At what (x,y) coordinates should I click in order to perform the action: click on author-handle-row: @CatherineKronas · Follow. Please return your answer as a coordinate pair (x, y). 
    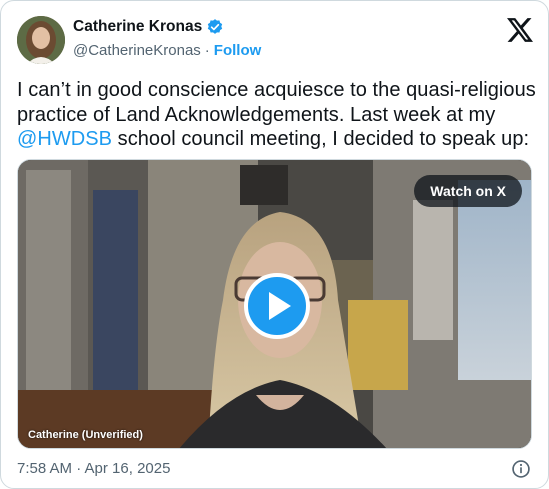
    Looking at the image, I should click on (167, 50).